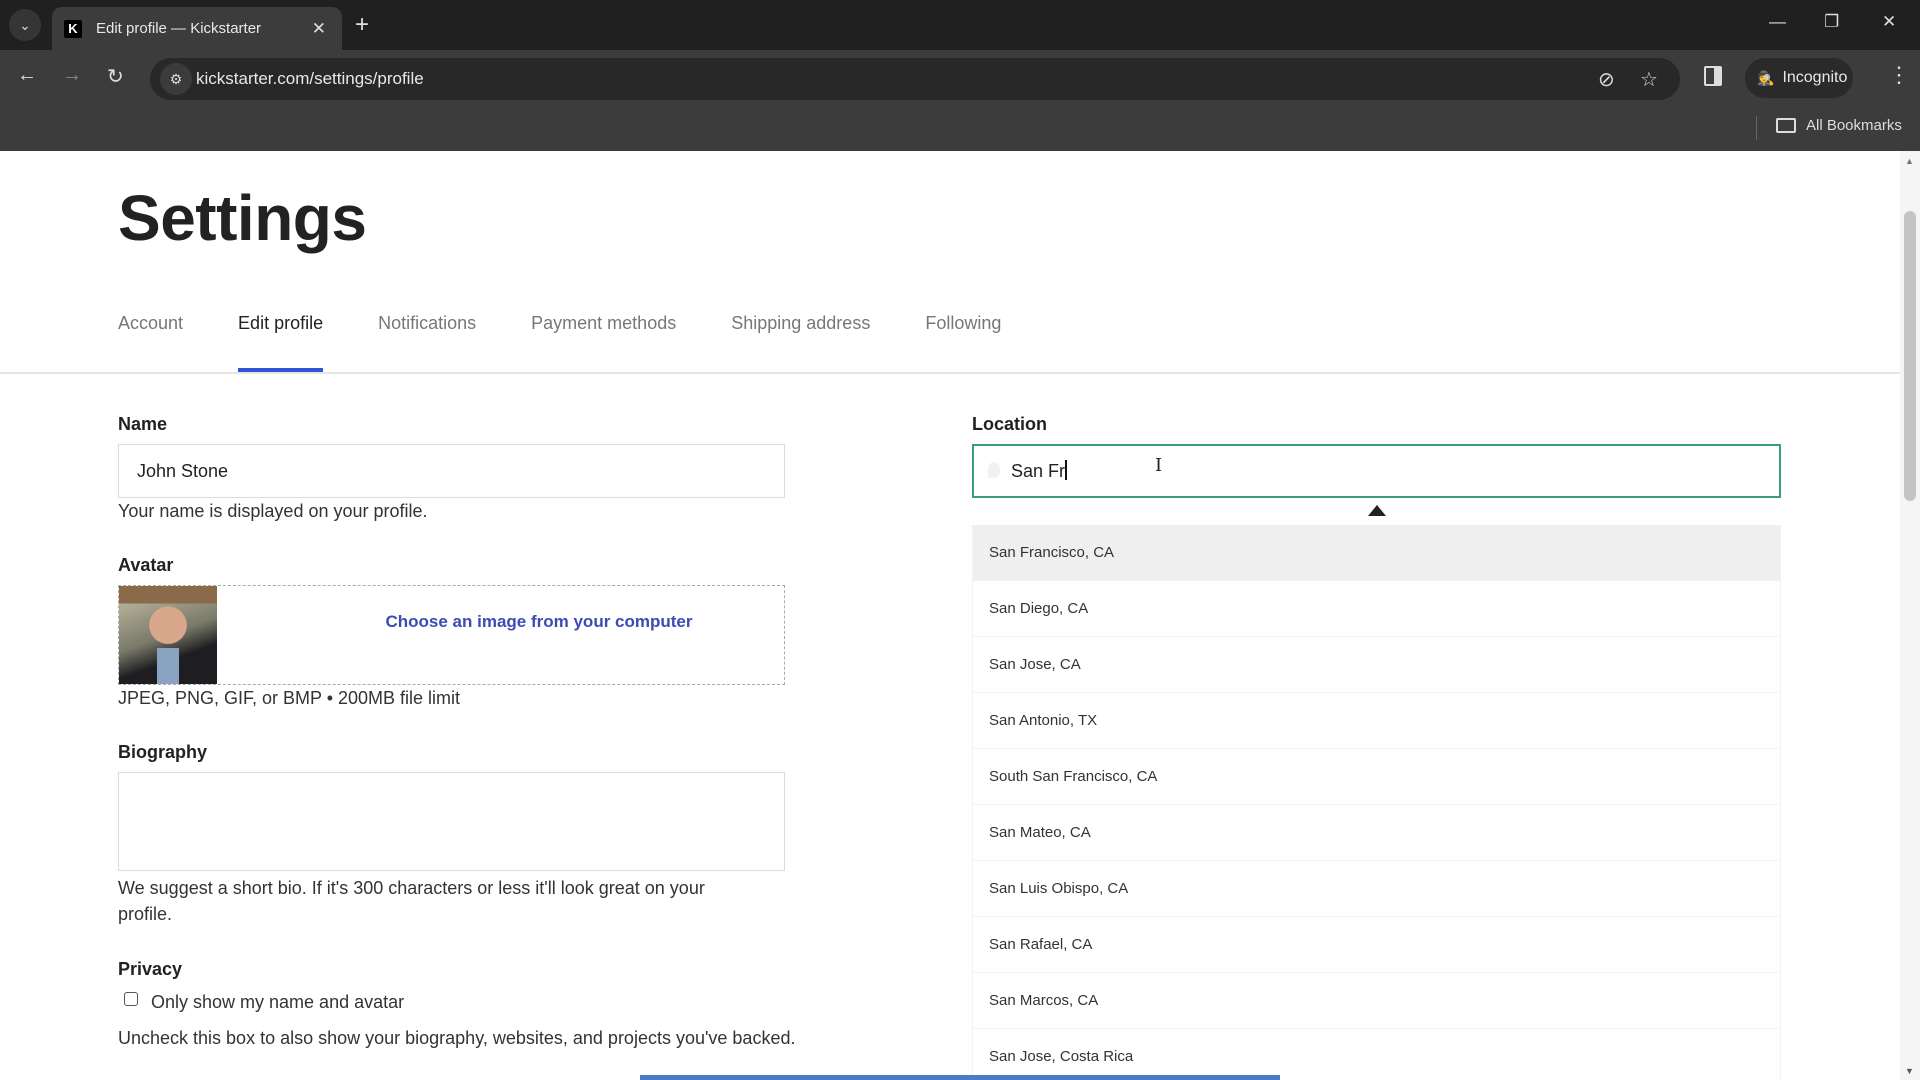 This screenshot has height=1080, width=1920. I want to click on all-bookmarks-label: All Bookmarks, so click(1854, 125).